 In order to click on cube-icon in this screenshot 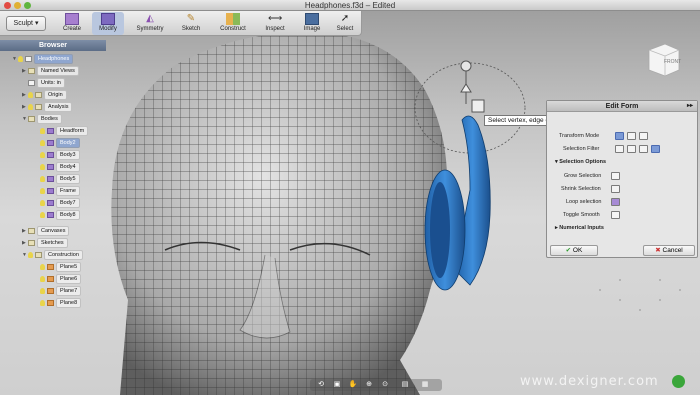, I will do `click(72, 19)`.